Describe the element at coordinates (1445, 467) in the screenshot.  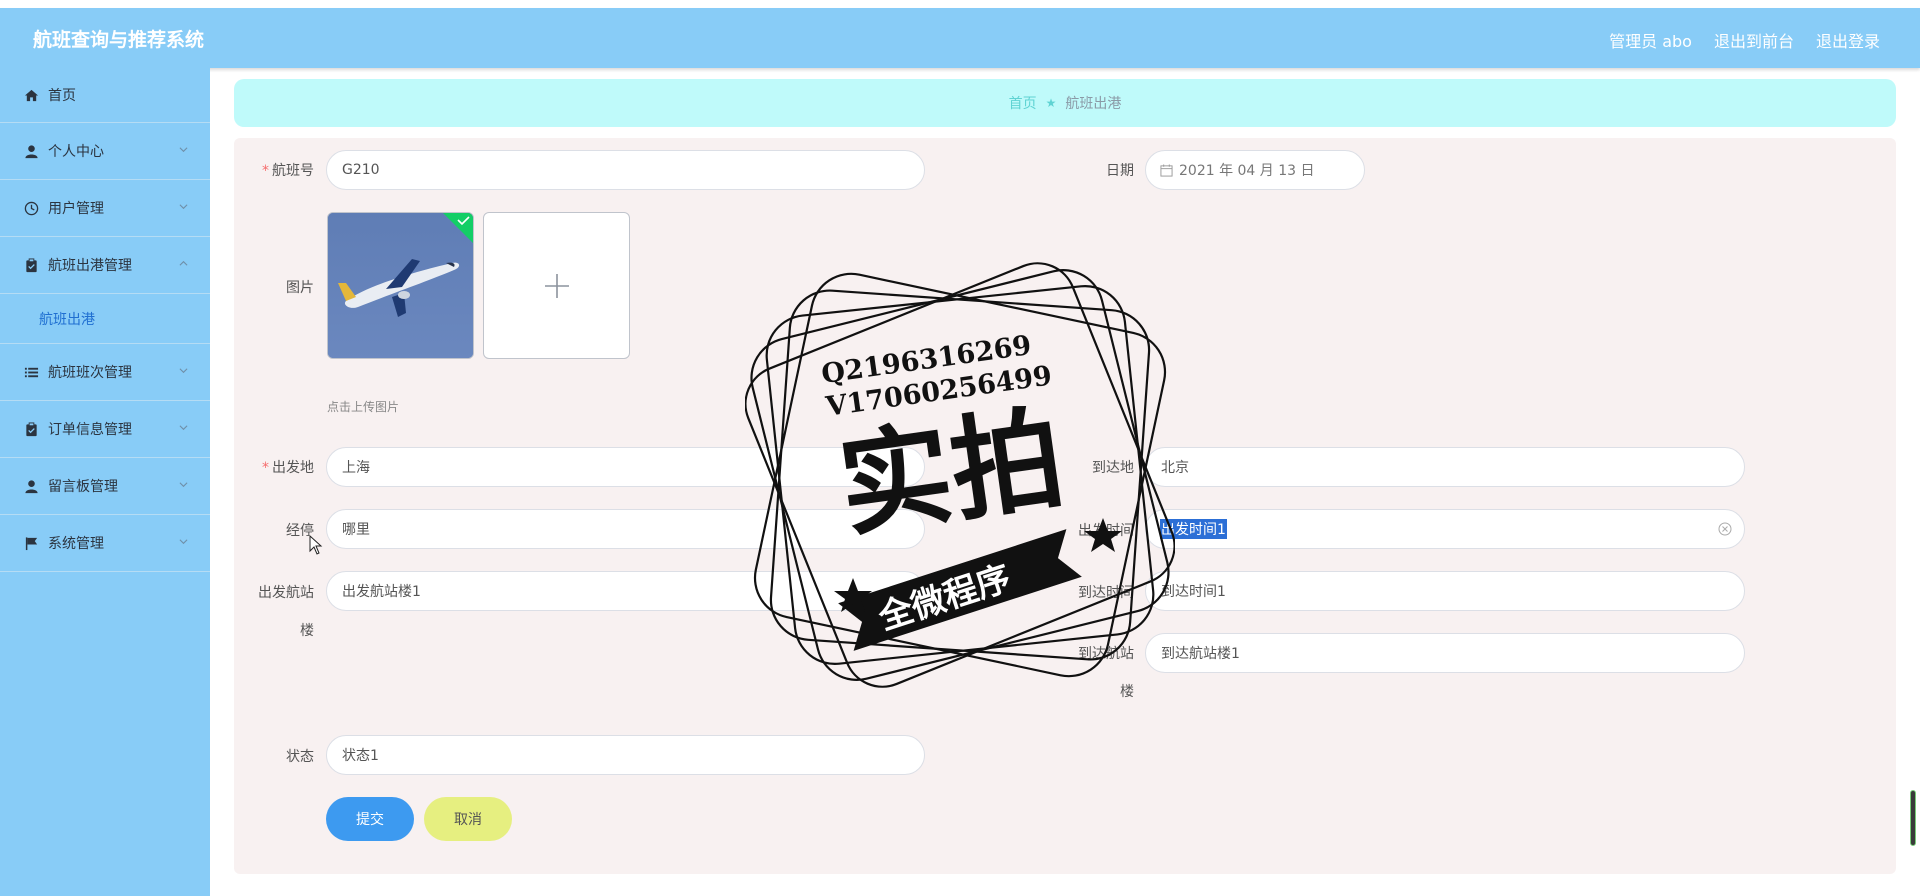
I see `dest-input: 北京` at that location.